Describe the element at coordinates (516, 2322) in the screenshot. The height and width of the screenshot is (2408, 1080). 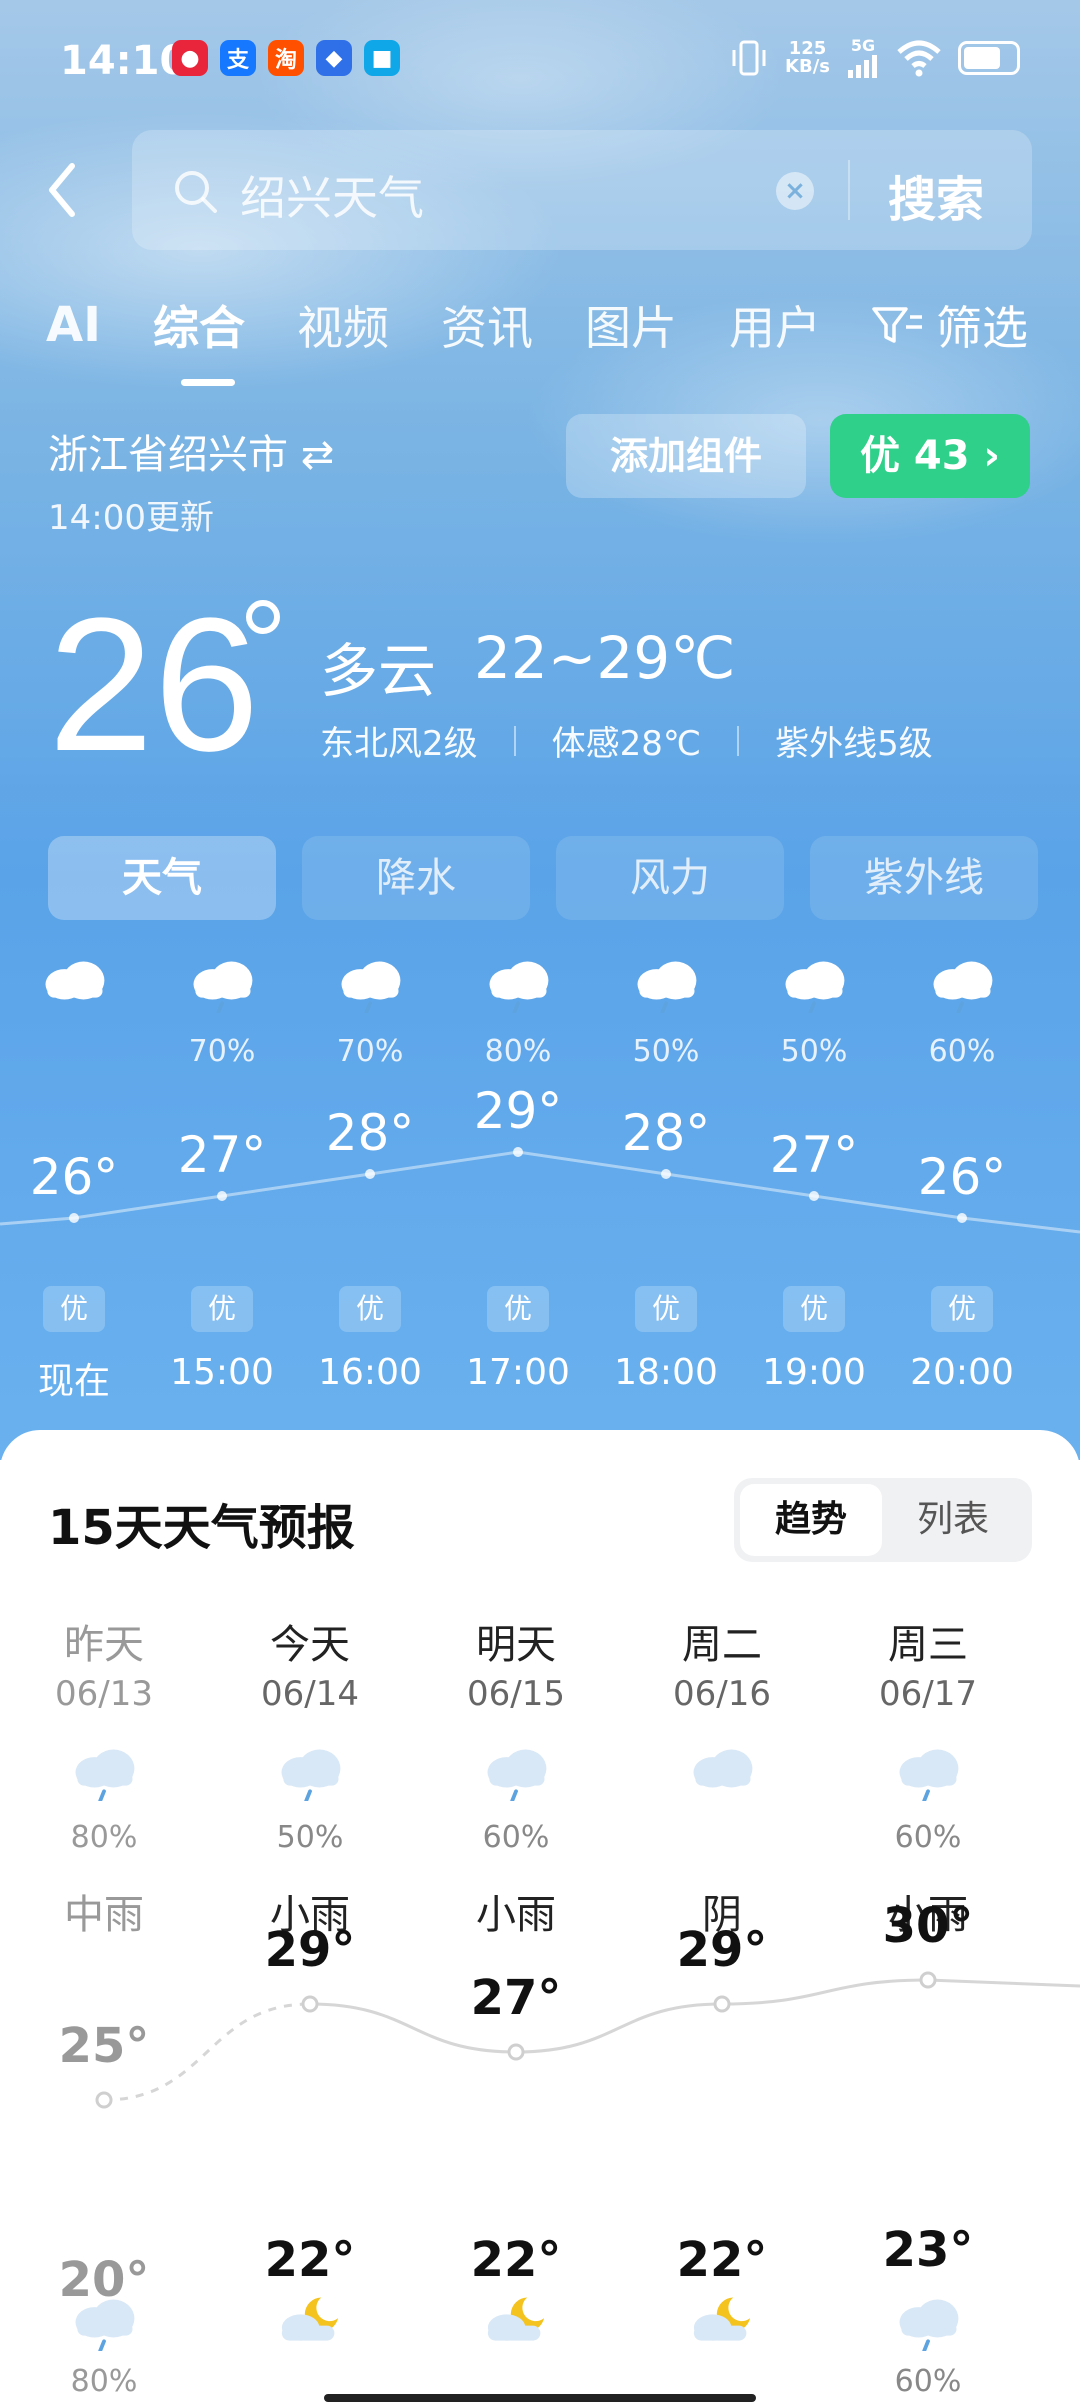
I see `night-cloud-moon-icon` at that location.